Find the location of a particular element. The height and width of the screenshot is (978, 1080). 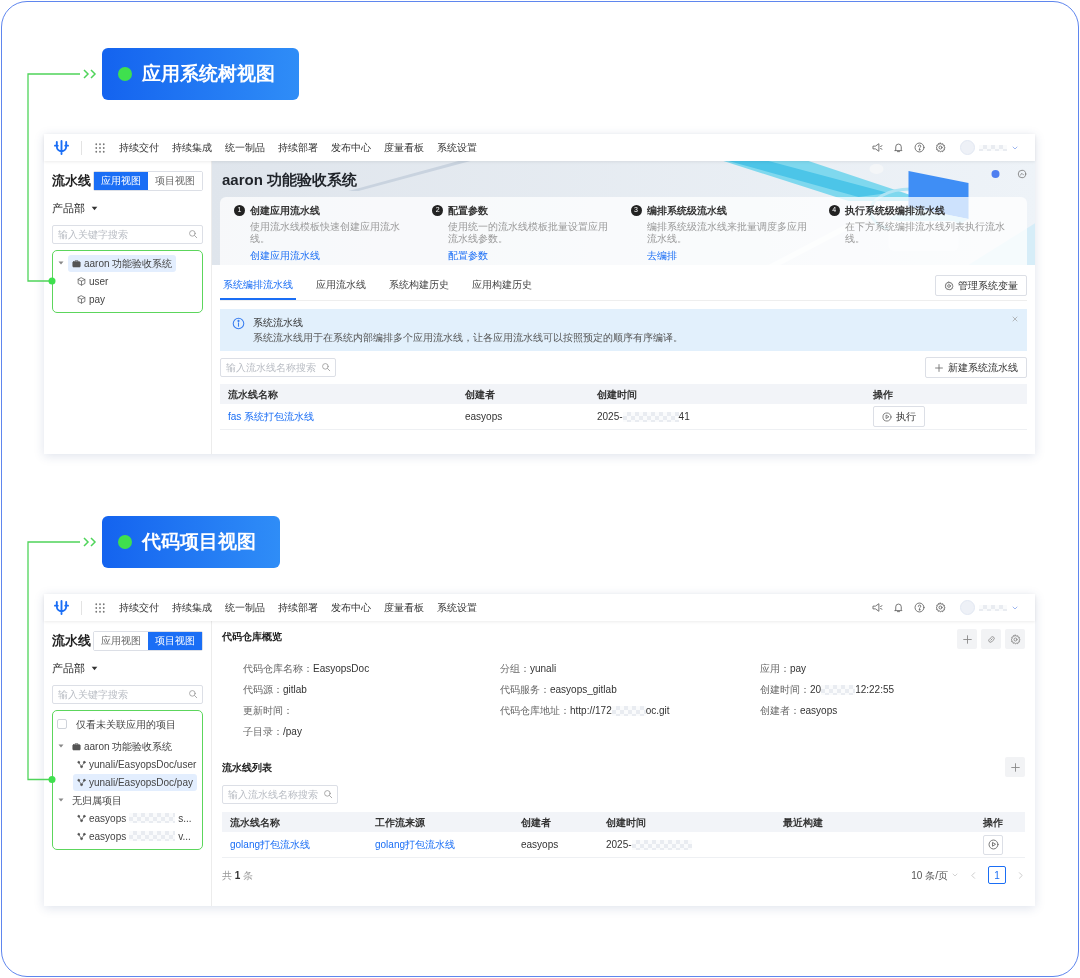

collapse-icon is located at coordinates (1022, 174).